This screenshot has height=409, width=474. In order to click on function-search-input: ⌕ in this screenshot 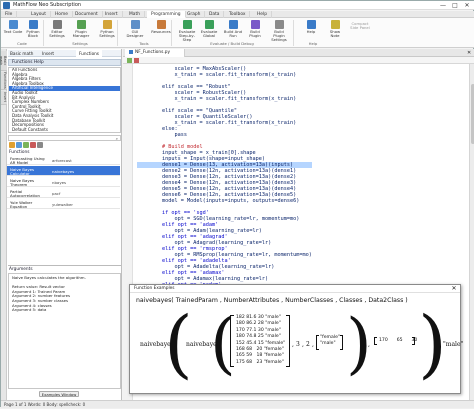, I will do `click(64, 138)`.